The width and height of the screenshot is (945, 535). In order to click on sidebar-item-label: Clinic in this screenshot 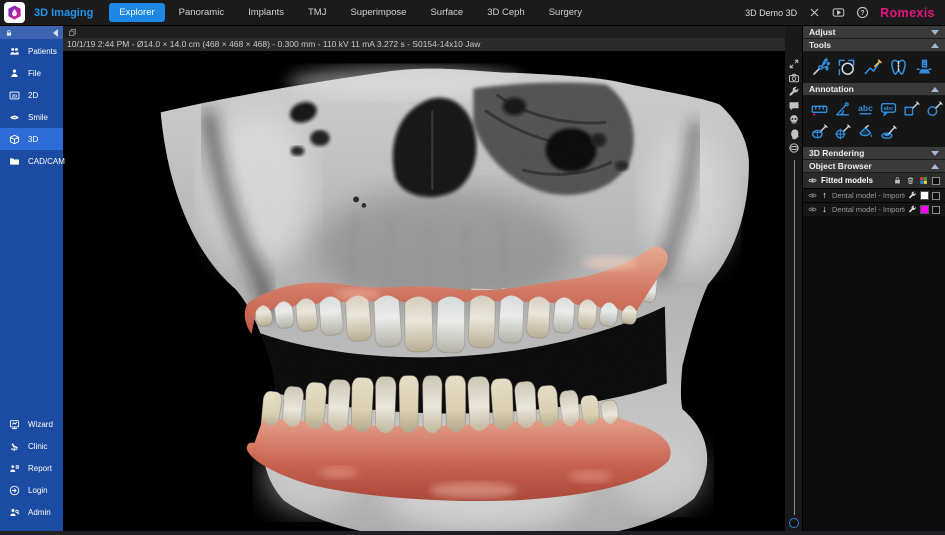, I will do `click(38, 446)`.